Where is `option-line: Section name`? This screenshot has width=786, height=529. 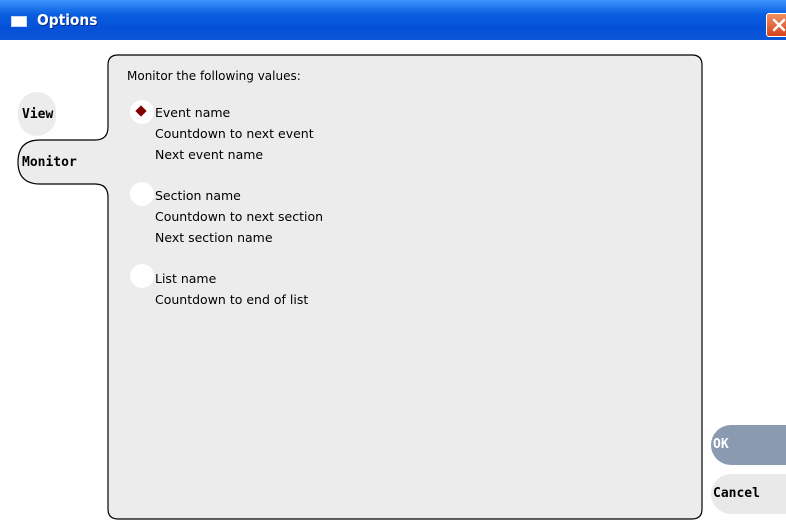
option-line: Section name is located at coordinates (198, 195).